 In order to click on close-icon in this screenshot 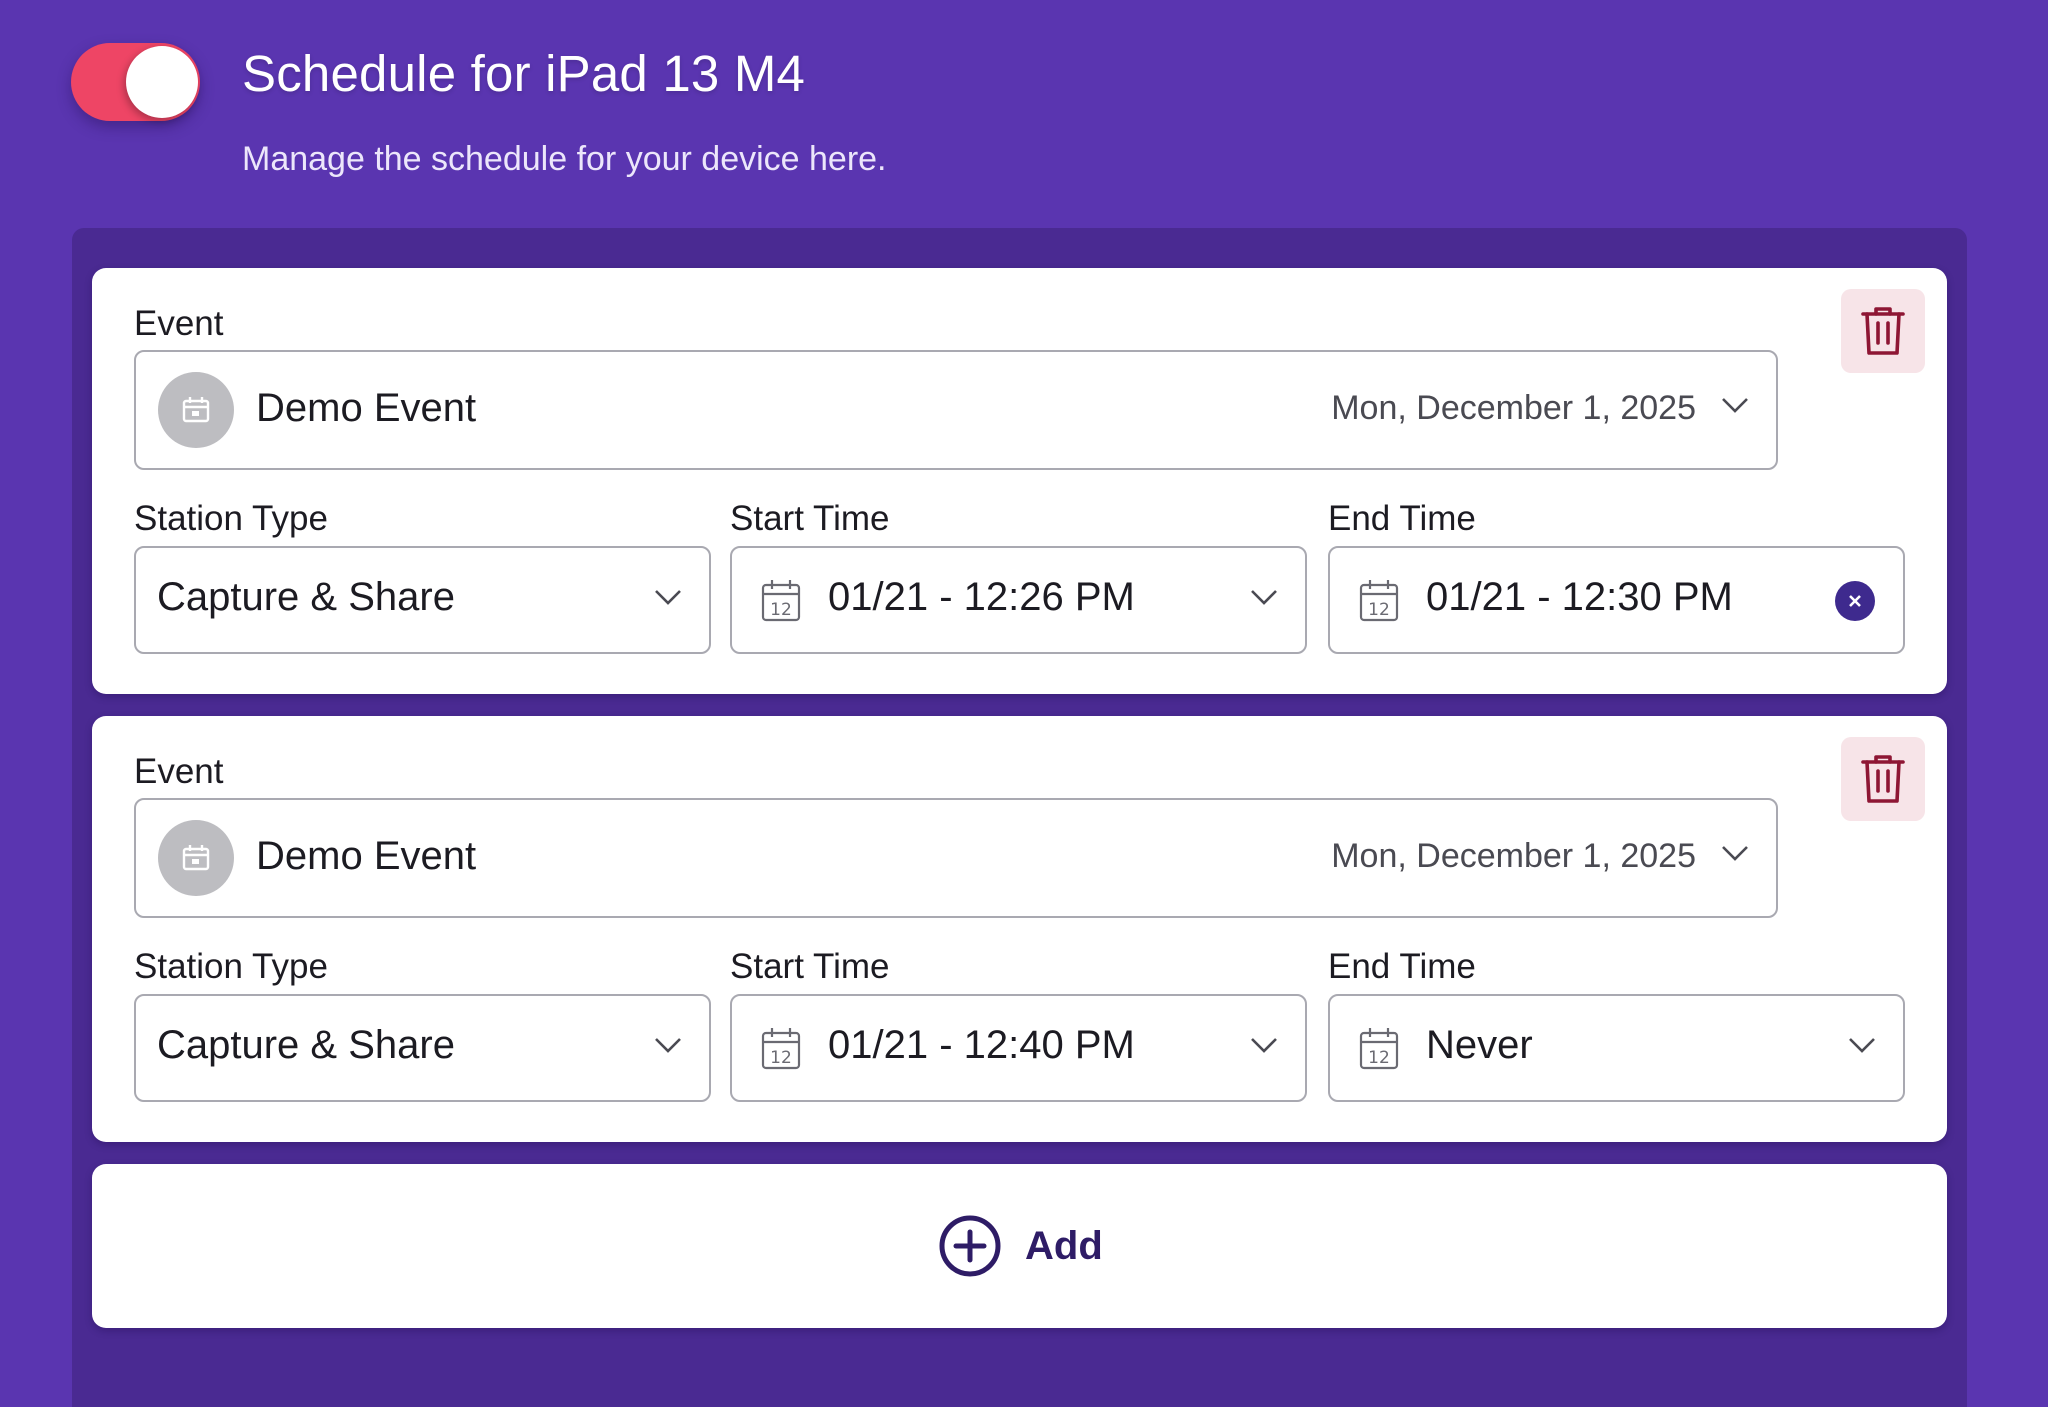, I will do `click(1855, 601)`.